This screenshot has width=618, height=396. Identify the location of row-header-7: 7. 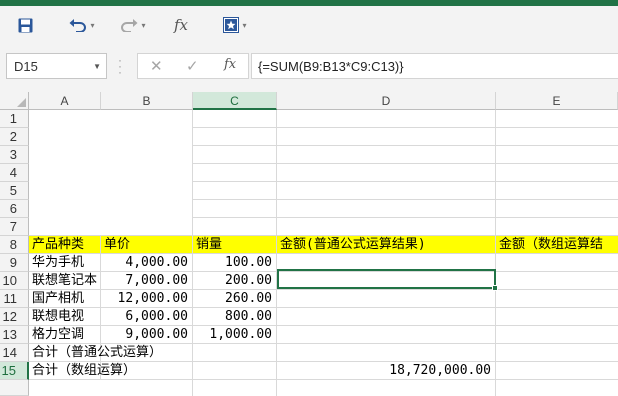
(14, 227).